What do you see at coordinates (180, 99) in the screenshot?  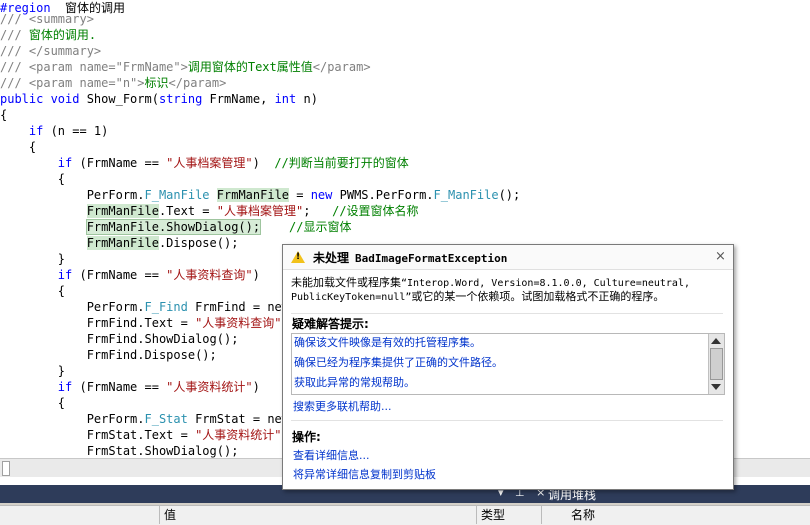 I see `code-token: string` at bounding box center [180, 99].